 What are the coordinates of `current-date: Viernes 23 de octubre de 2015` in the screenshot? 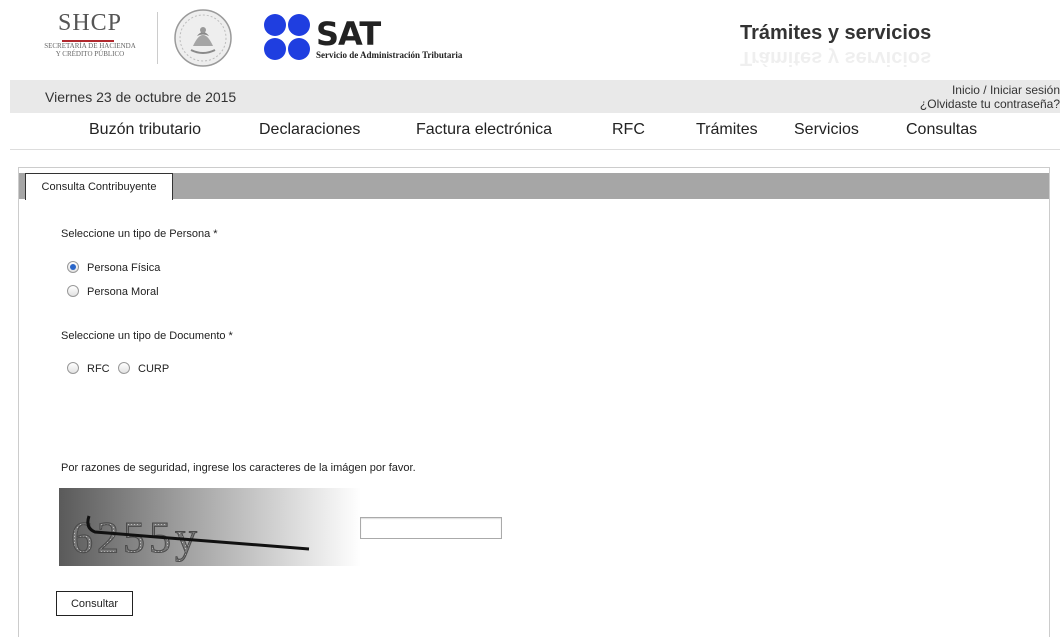 It's located at (141, 97).